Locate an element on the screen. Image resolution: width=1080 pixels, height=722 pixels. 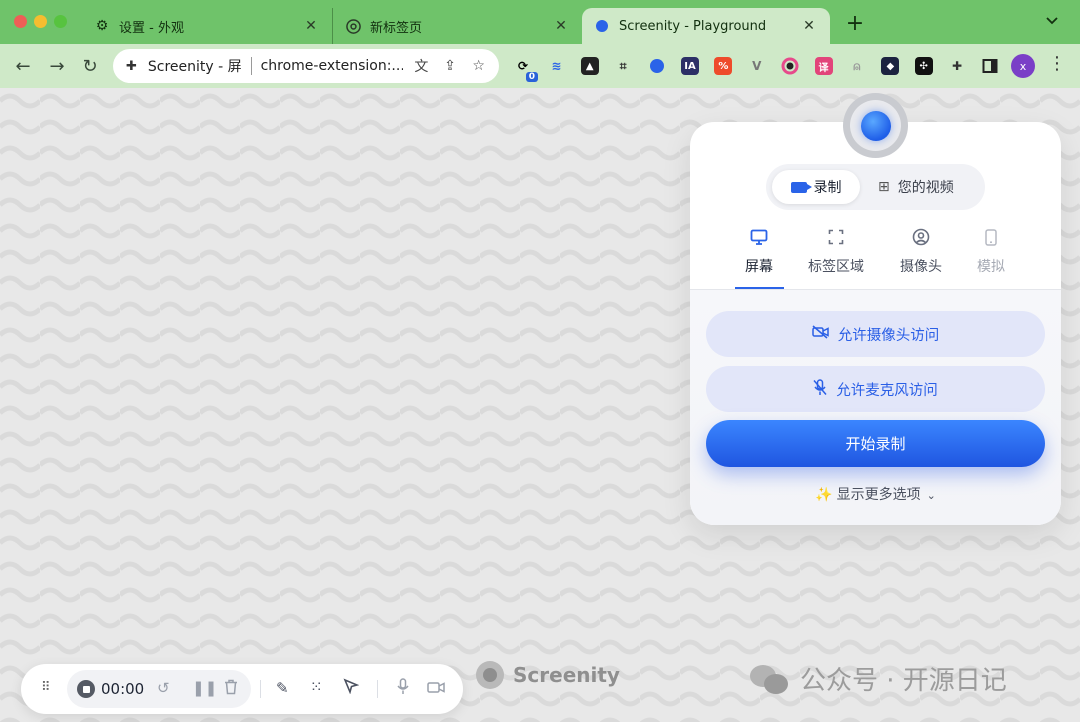
camera-user-icon is located at coordinates (921, 237).